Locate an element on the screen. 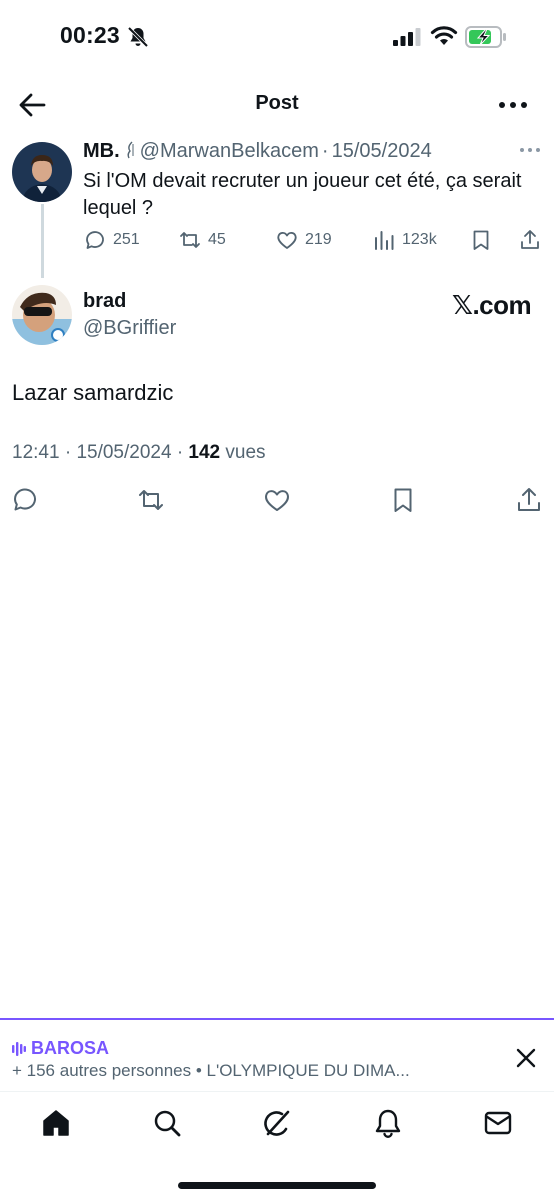  page-title: Post is located at coordinates (277, 103).